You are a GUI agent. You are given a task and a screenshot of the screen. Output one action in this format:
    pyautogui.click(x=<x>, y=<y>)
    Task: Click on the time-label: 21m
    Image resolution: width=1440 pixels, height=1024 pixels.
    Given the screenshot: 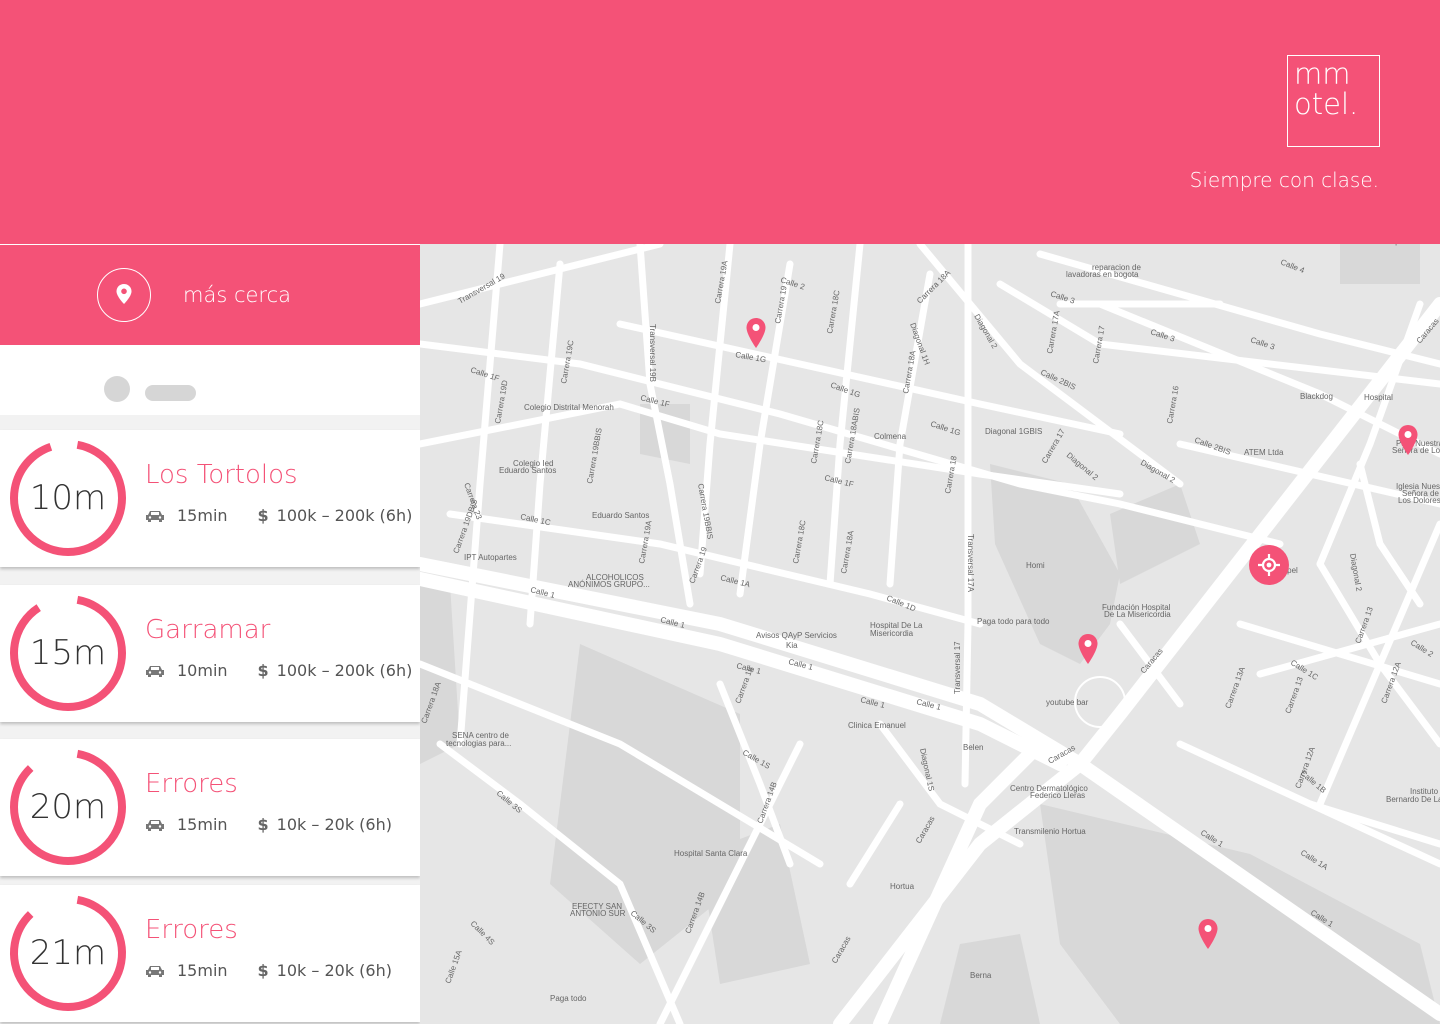 What is the action you would take?
    pyautogui.click(x=68, y=953)
    